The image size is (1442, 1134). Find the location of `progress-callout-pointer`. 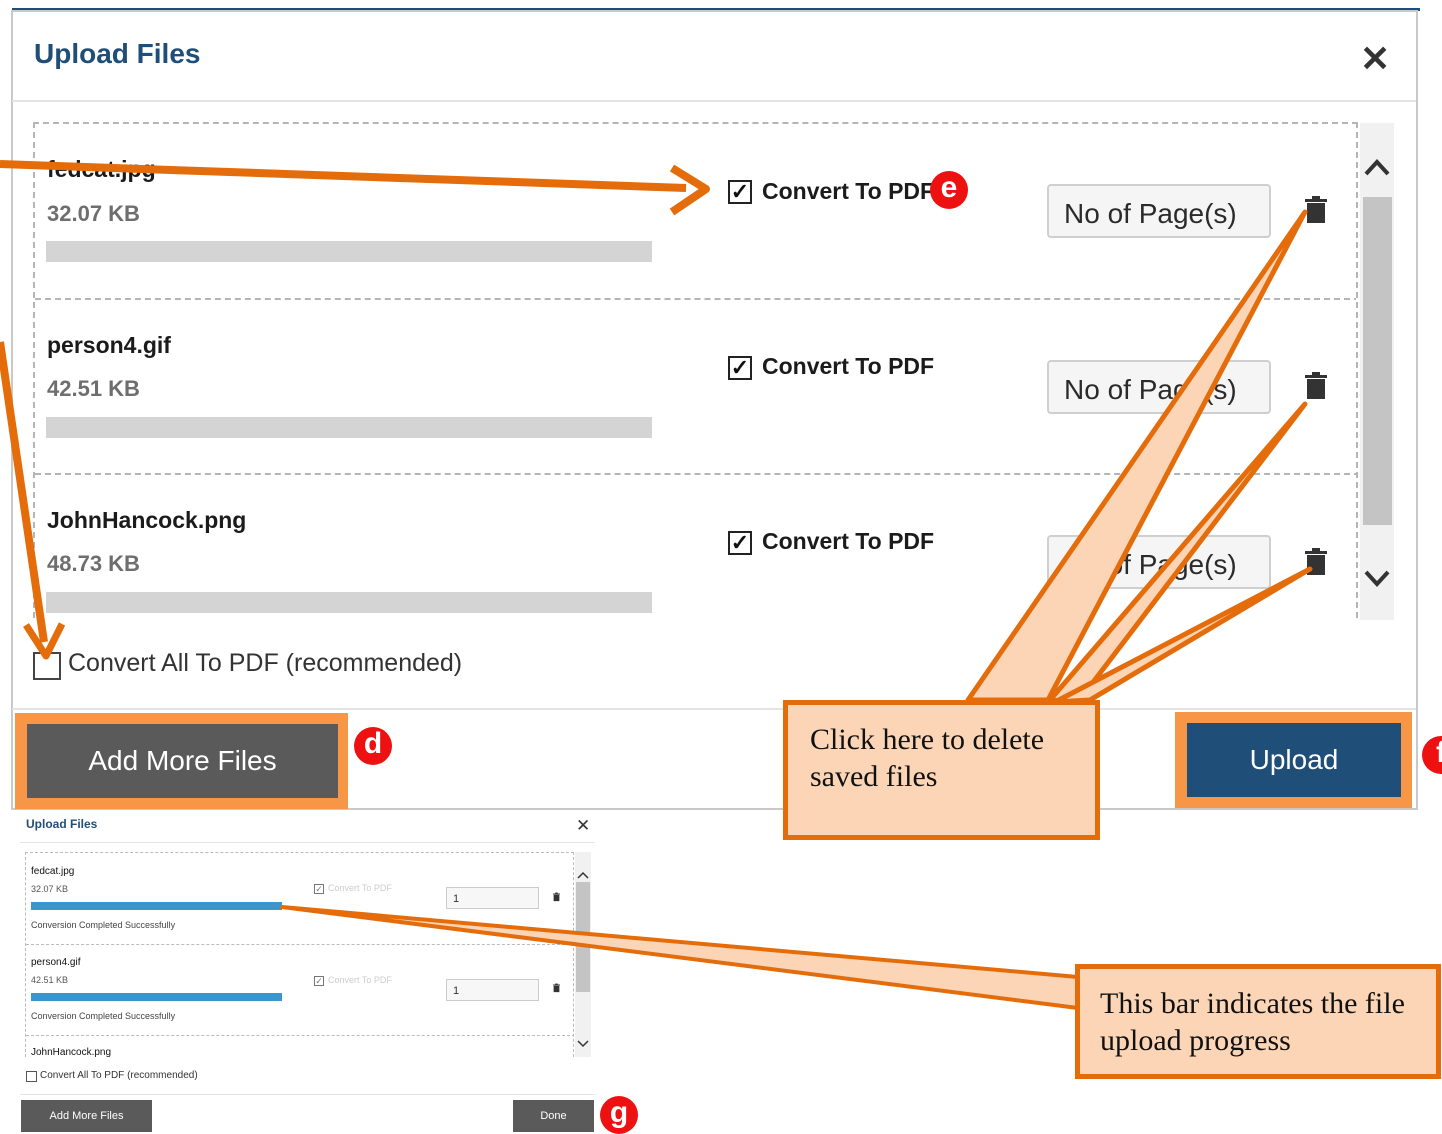

progress-callout-pointer is located at coordinates (680, 957).